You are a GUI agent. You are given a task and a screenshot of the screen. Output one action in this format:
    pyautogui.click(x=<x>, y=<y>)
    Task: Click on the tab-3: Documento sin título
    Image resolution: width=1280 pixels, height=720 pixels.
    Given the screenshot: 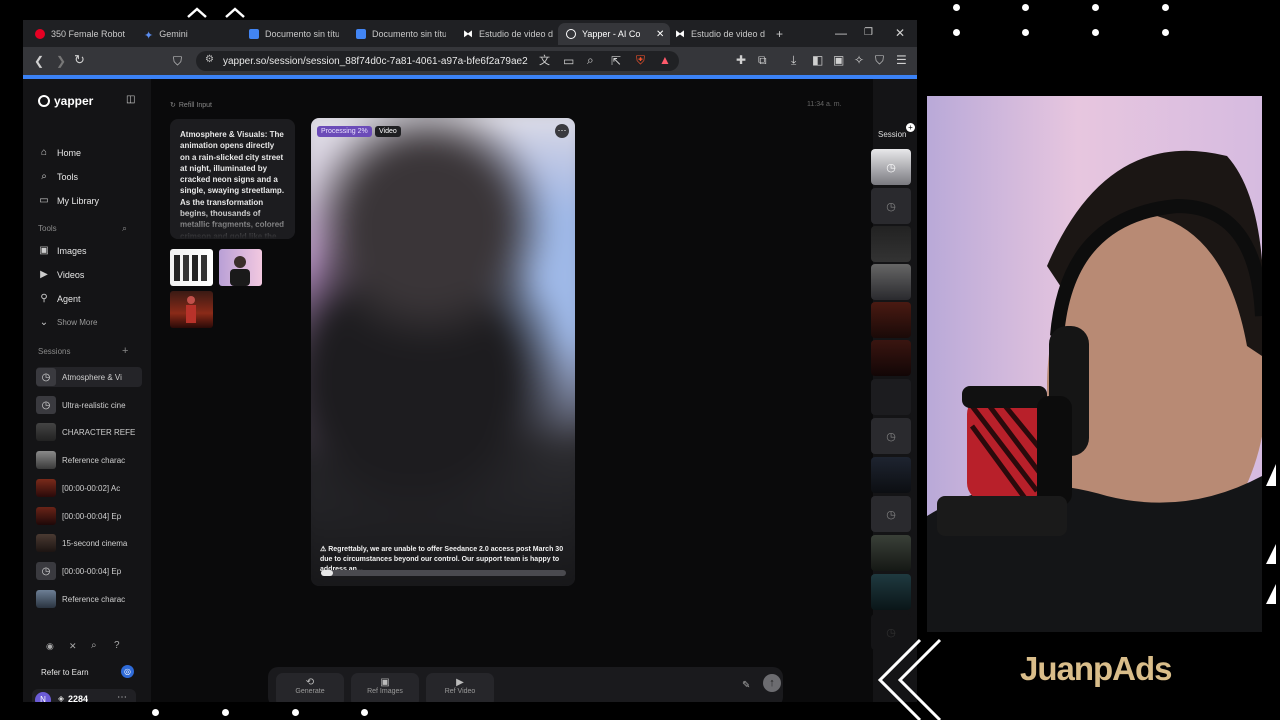 What is the action you would take?
    pyautogui.click(x=292, y=34)
    